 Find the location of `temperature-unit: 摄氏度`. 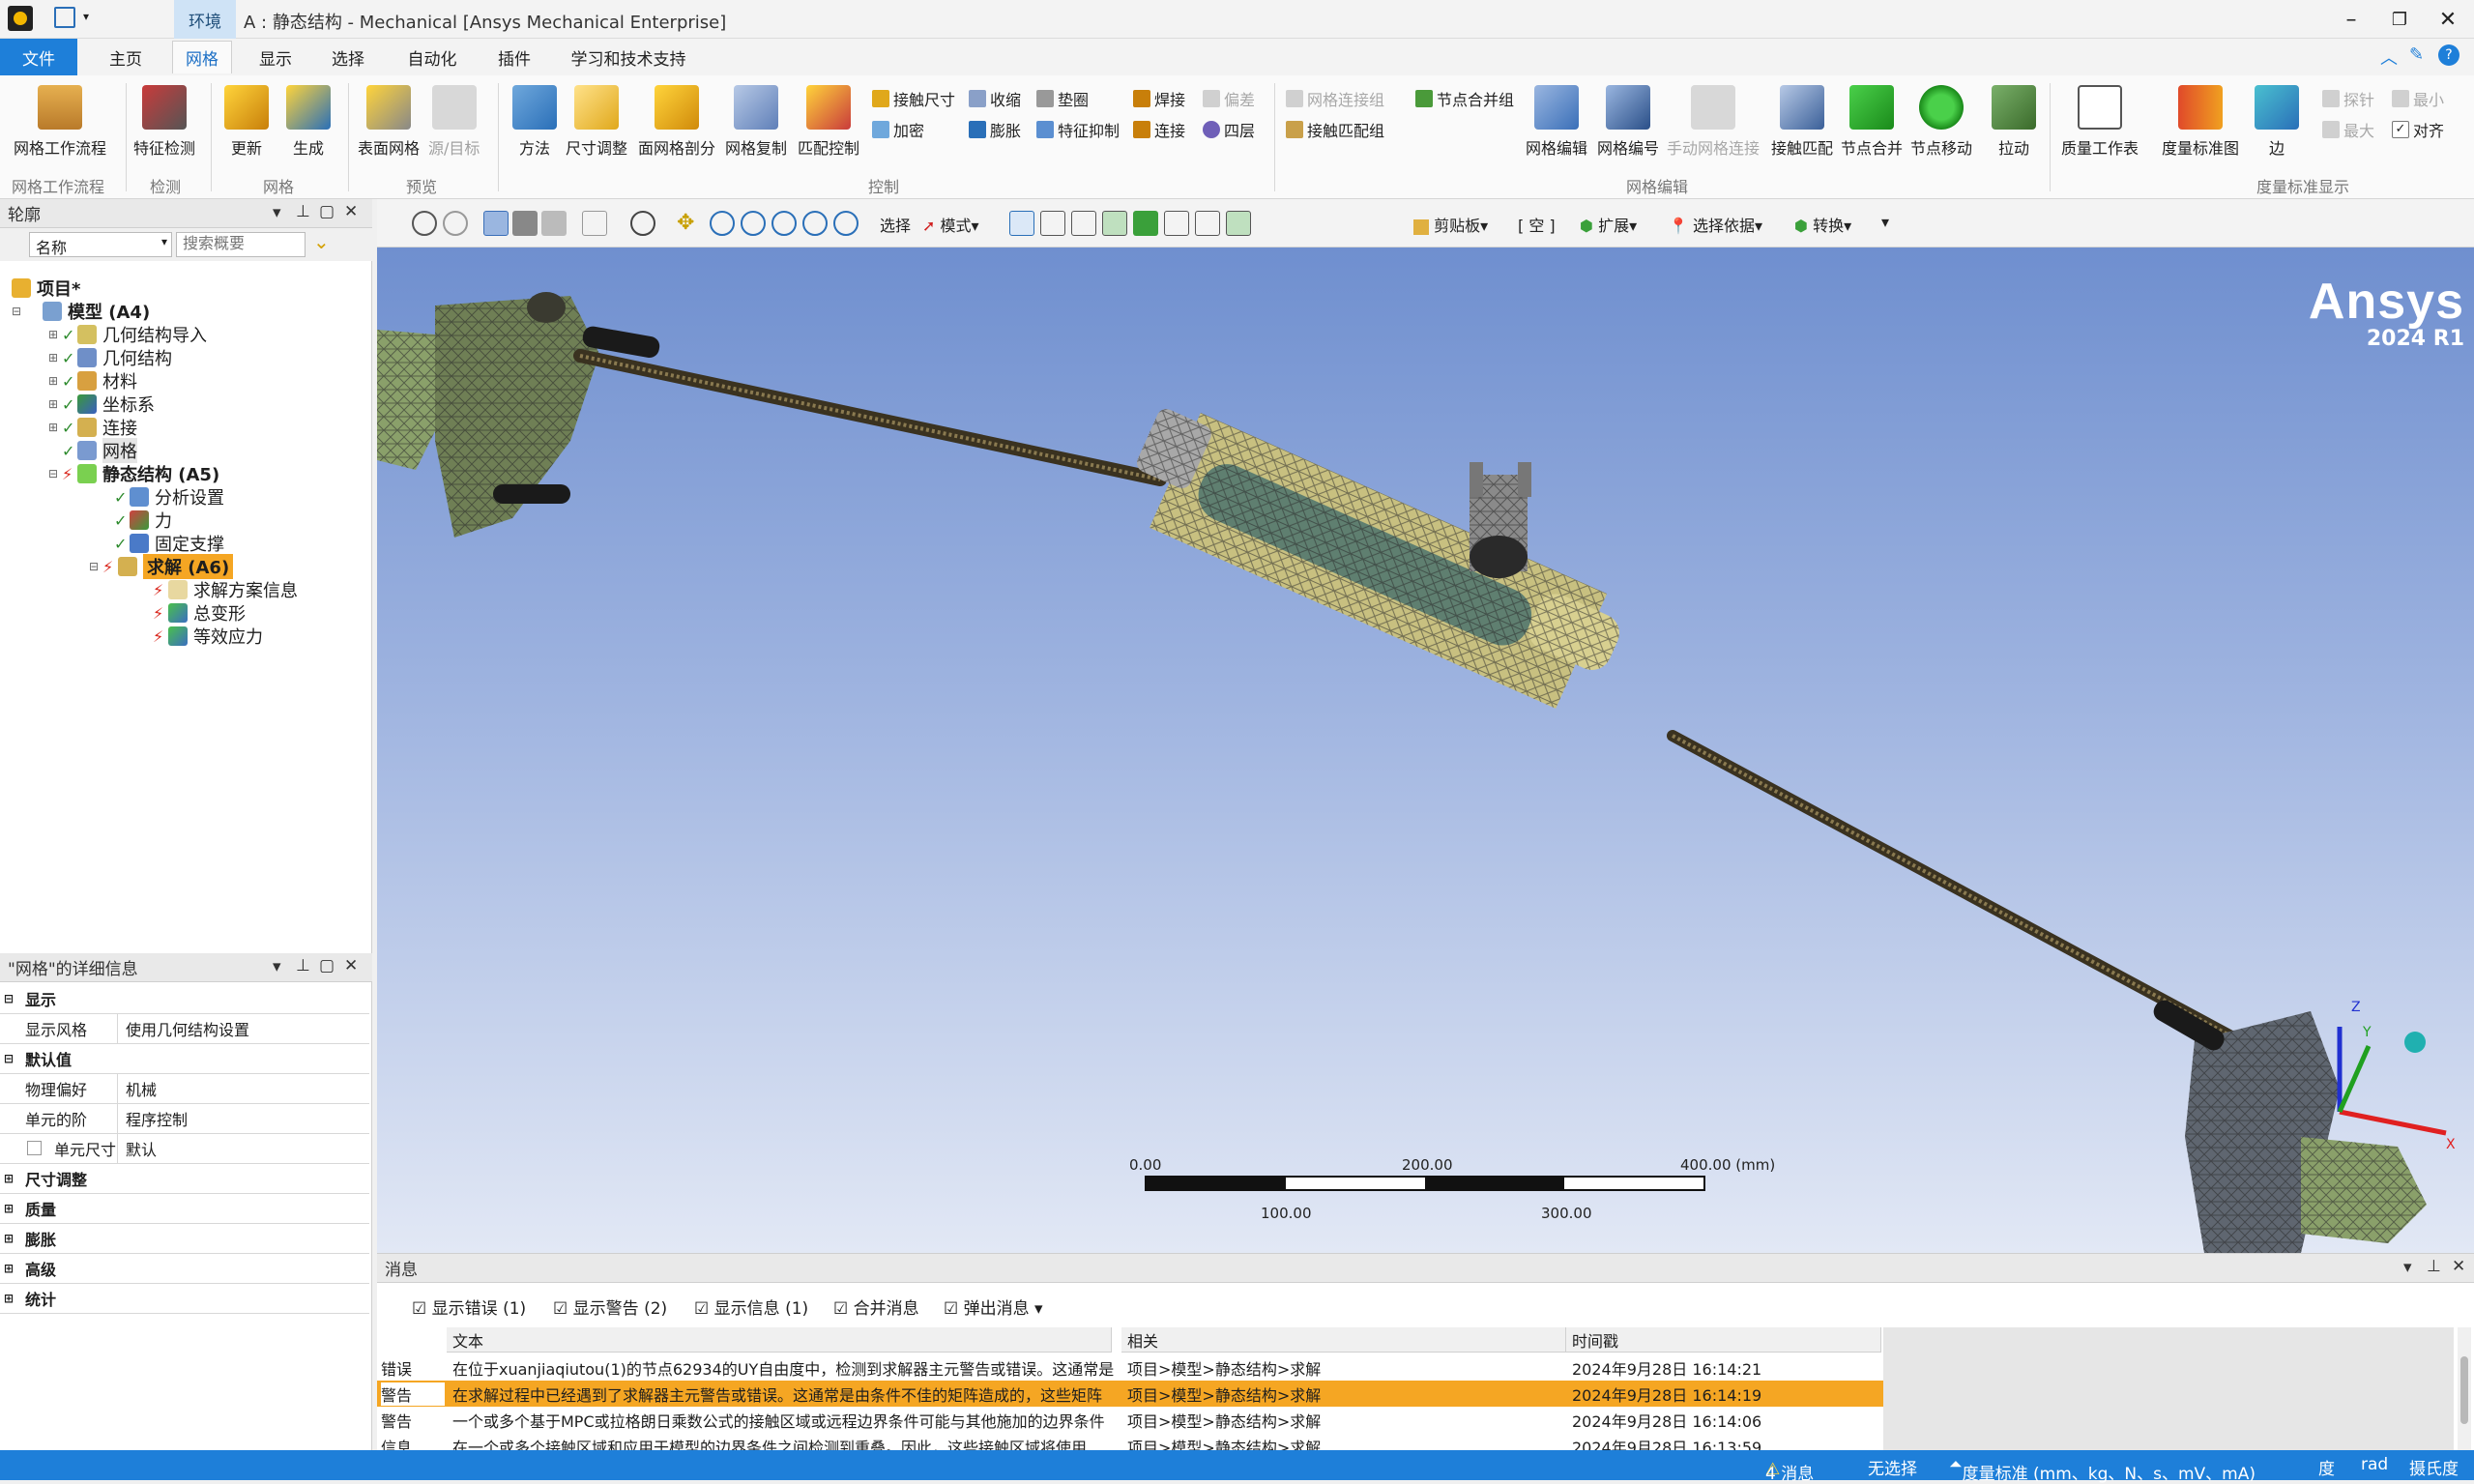

temperature-unit: 摄氏度 is located at coordinates (2434, 1467).